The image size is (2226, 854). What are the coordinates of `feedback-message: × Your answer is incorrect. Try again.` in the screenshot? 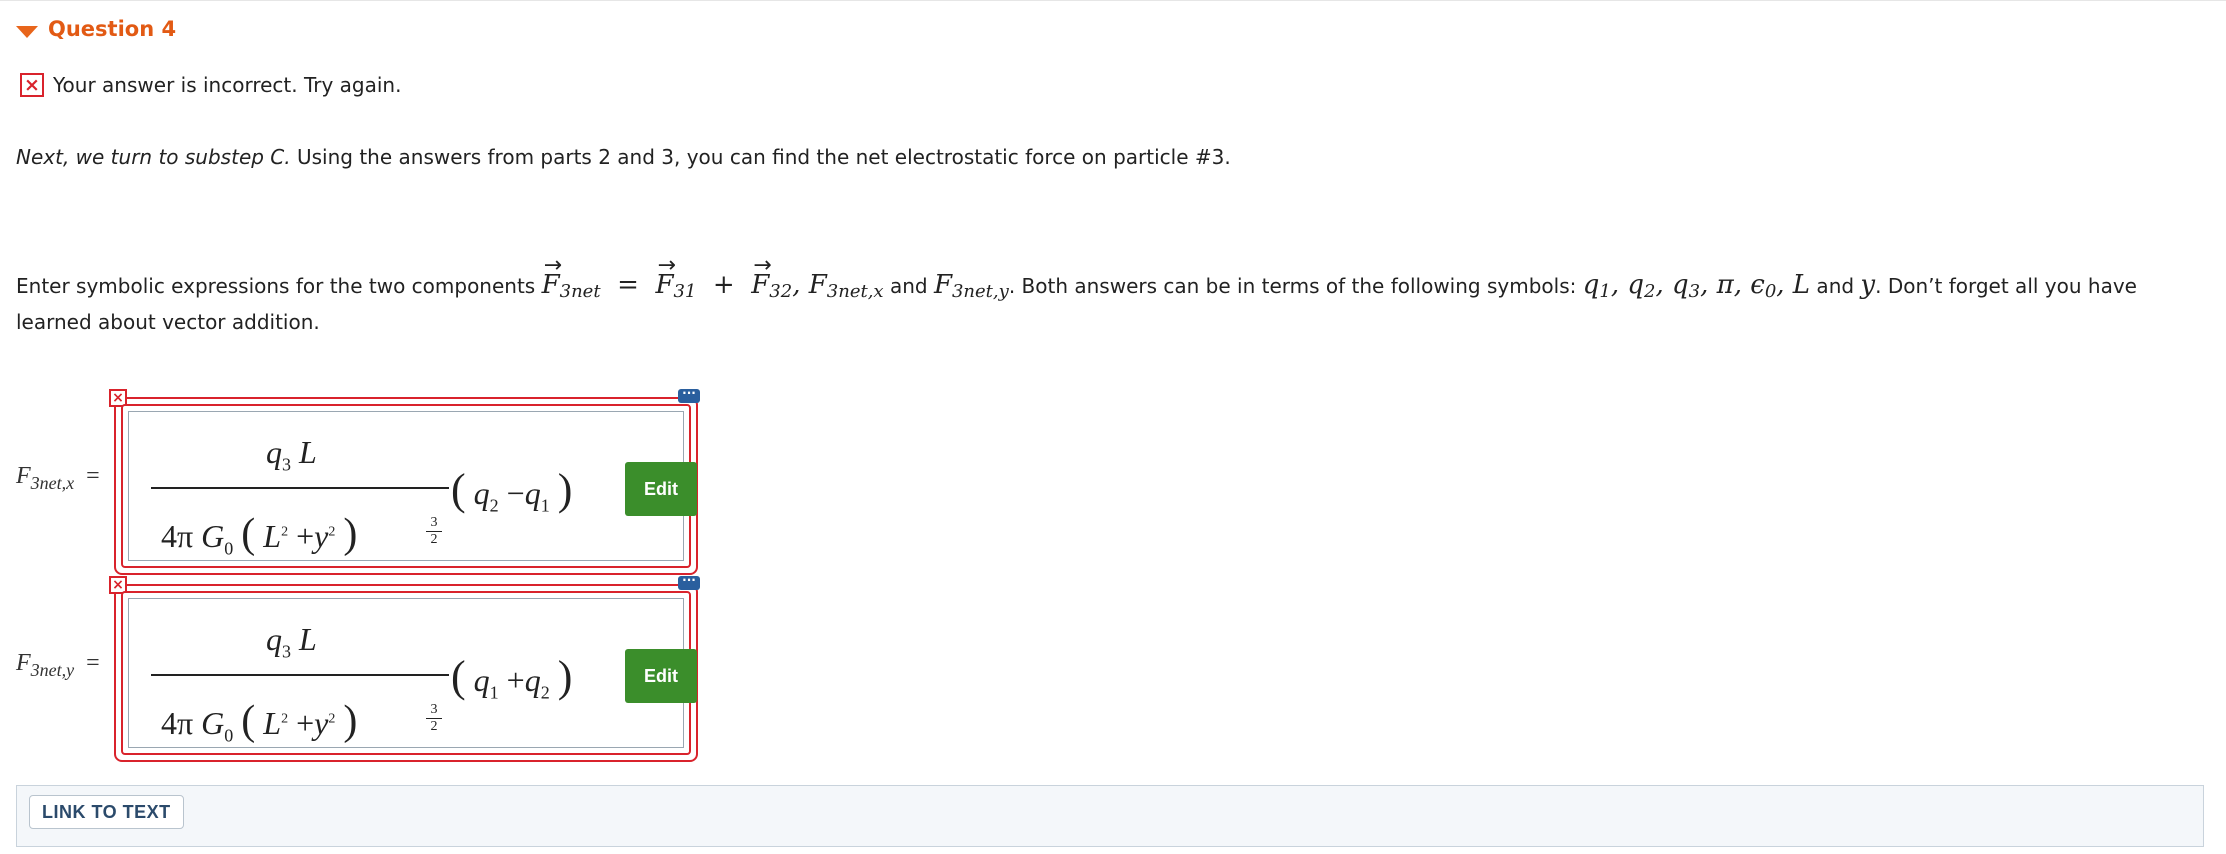 It's located at (210, 85).